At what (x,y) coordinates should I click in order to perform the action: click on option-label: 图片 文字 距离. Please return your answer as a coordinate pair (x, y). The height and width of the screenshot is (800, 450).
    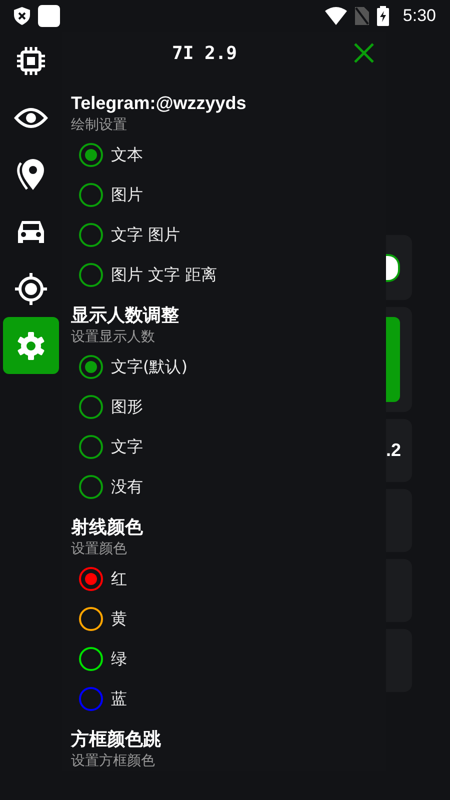
    Looking at the image, I should click on (164, 275).